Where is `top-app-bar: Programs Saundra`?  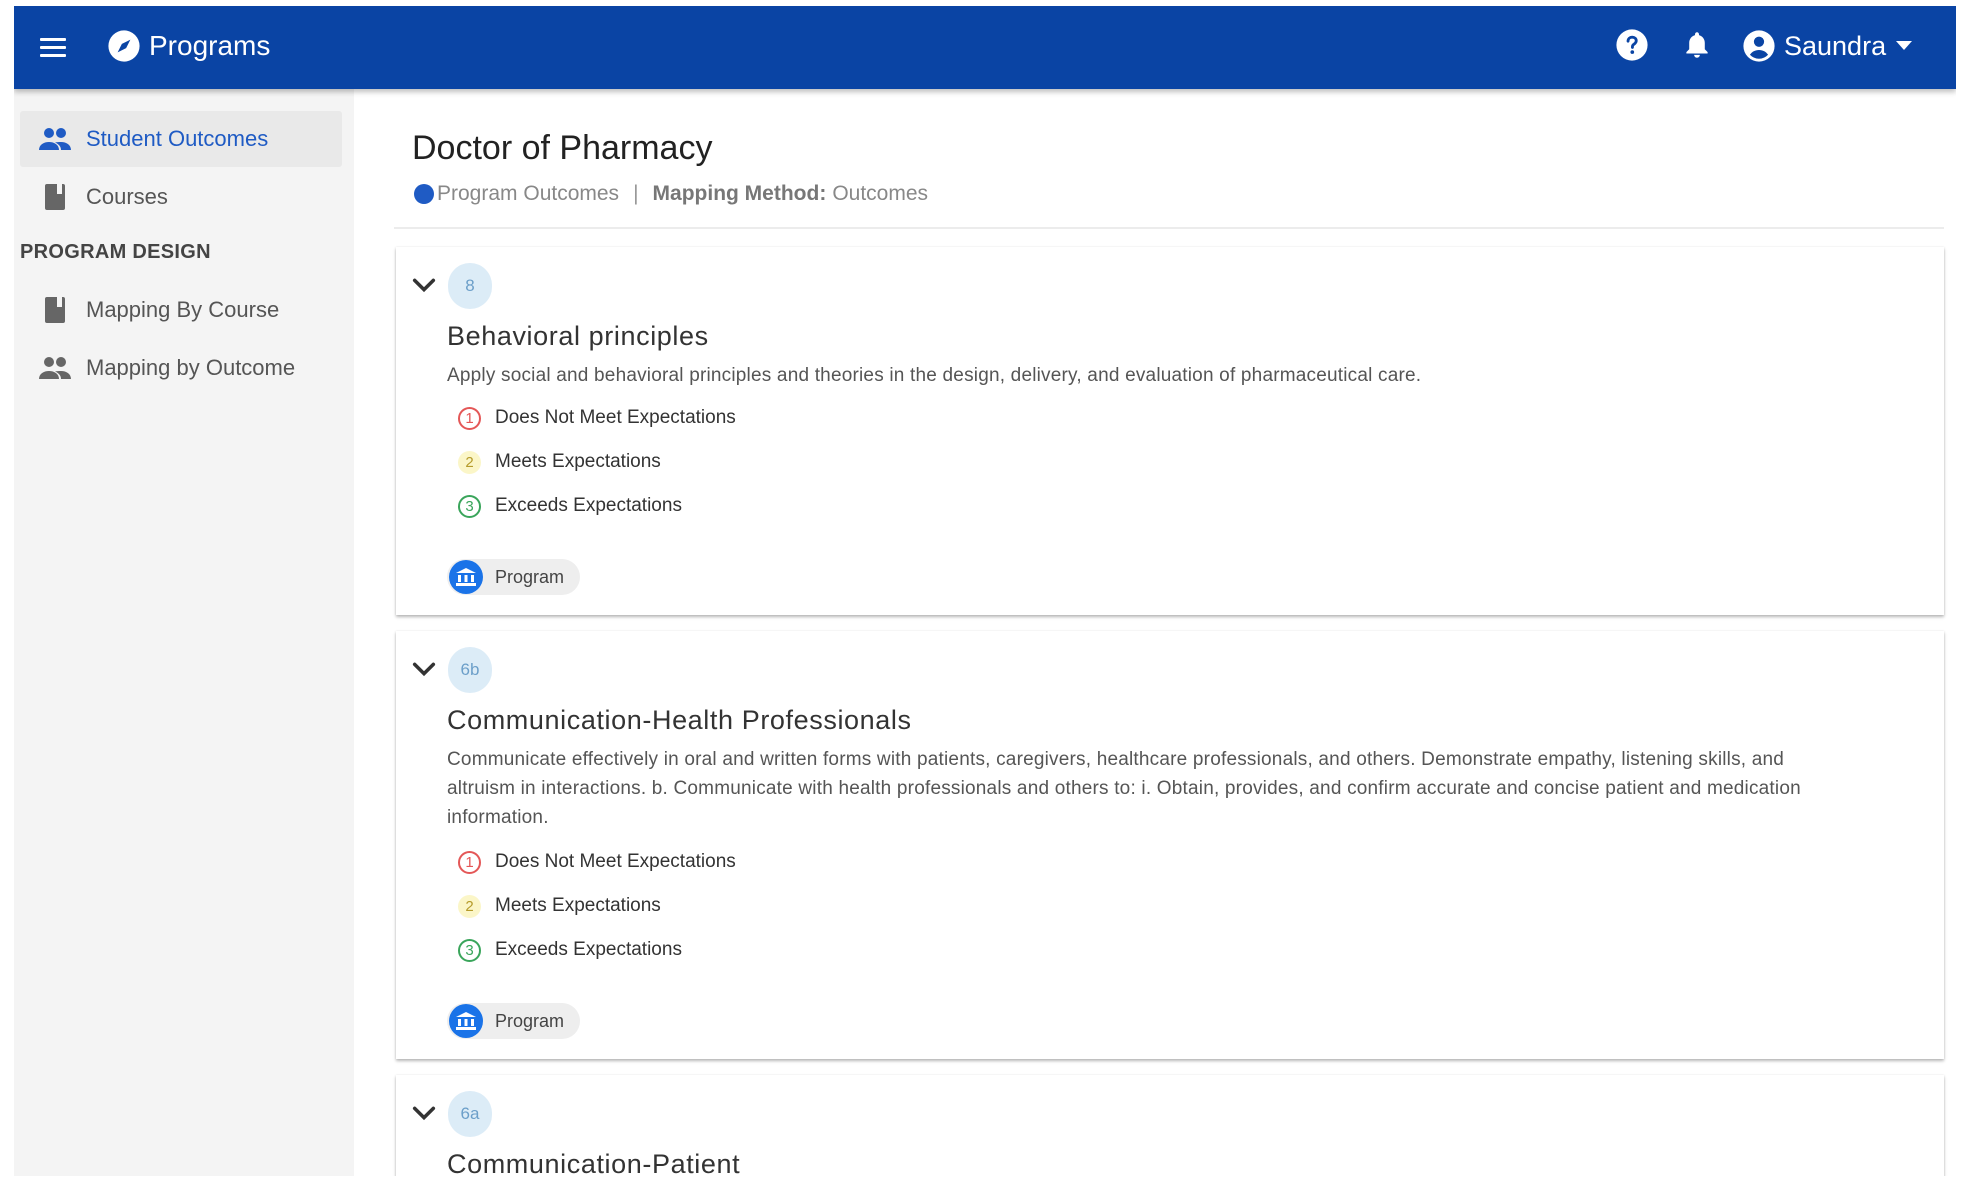
top-app-bar: Programs Saundra is located at coordinates (985, 47).